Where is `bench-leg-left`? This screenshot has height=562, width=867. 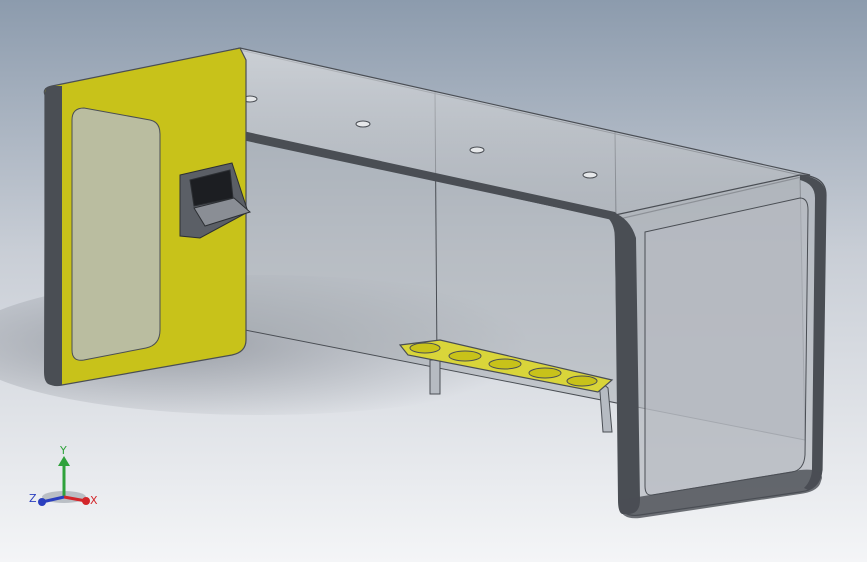 bench-leg-left is located at coordinates (435, 377).